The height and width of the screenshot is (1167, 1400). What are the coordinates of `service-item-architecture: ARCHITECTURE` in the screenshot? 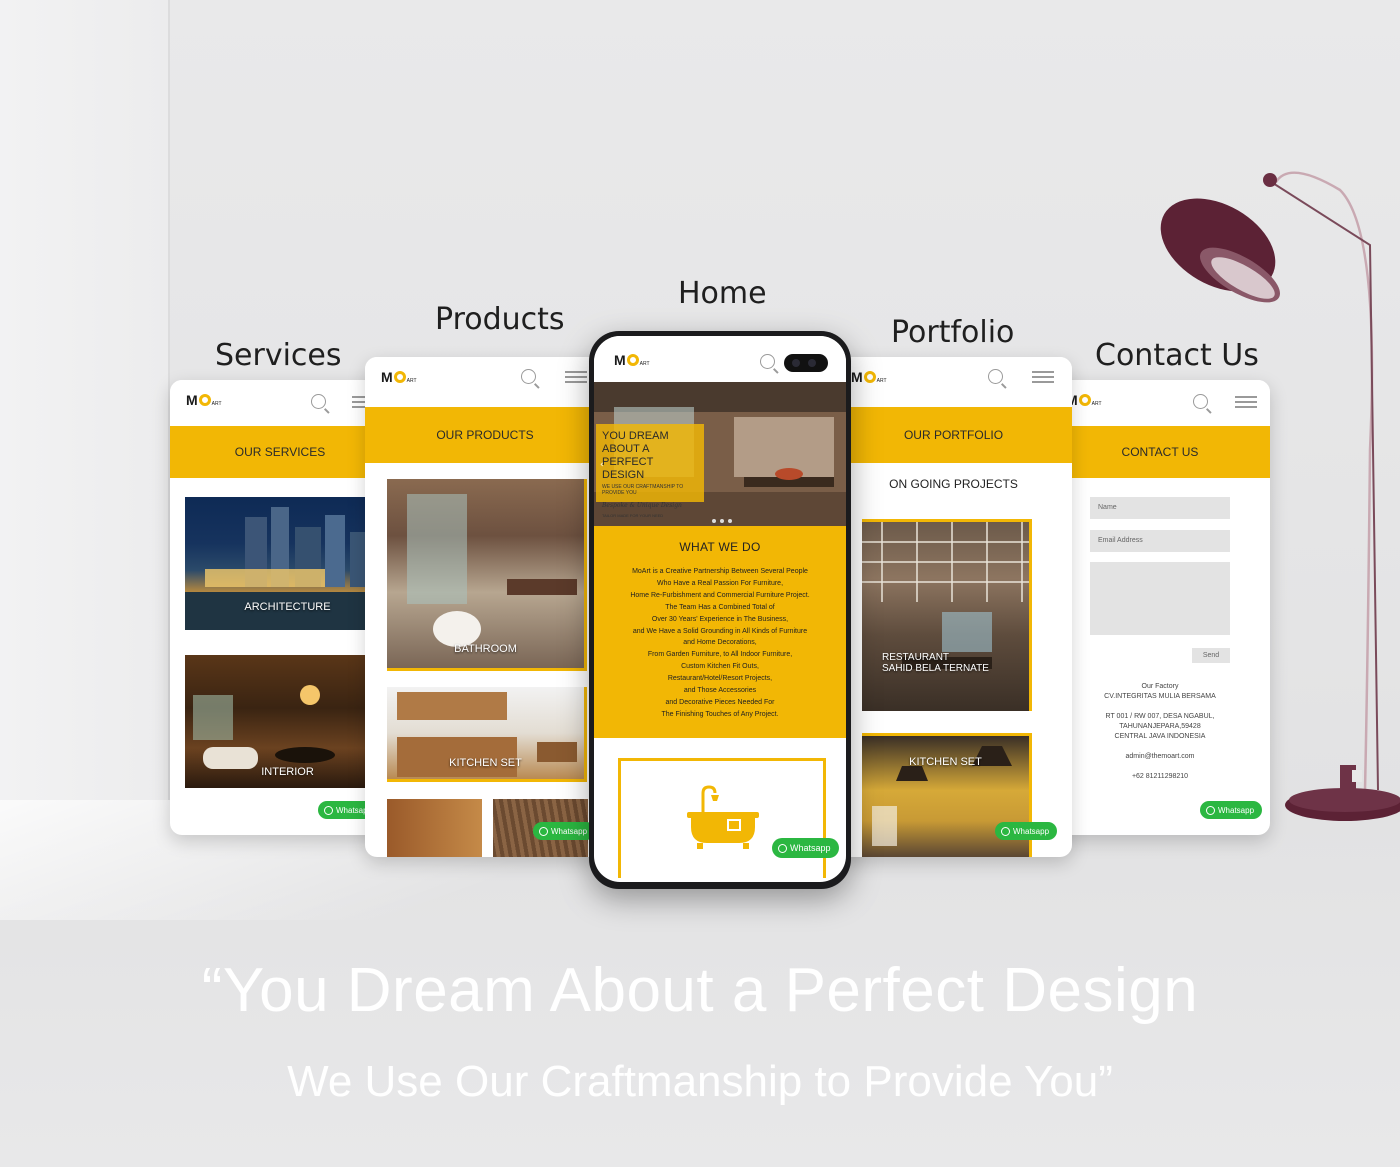 It's located at (287, 563).